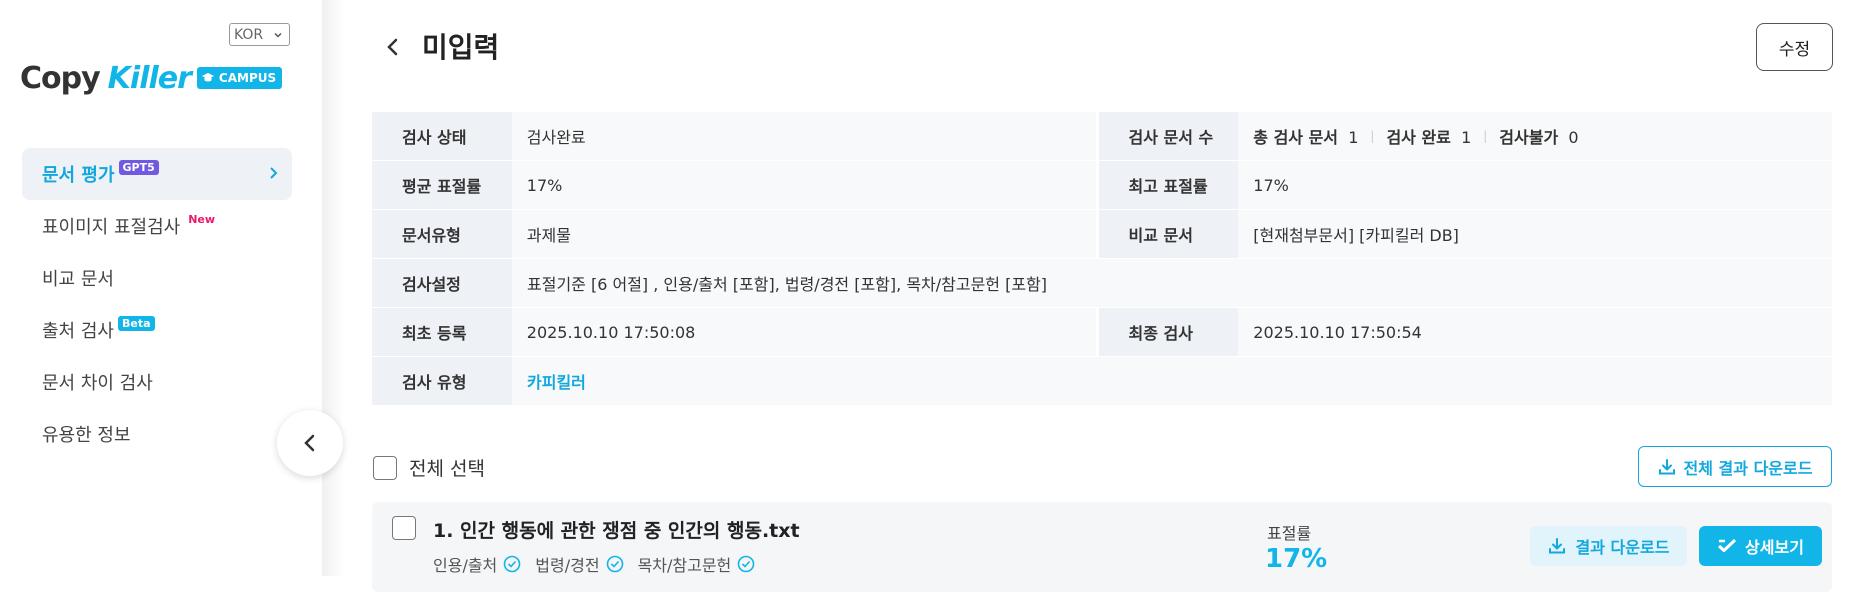 The width and height of the screenshot is (1853, 592). Describe the element at coordinates (1622, 547) in the screenshot. I see `download-result-label: 결과 다운로드` at that location.